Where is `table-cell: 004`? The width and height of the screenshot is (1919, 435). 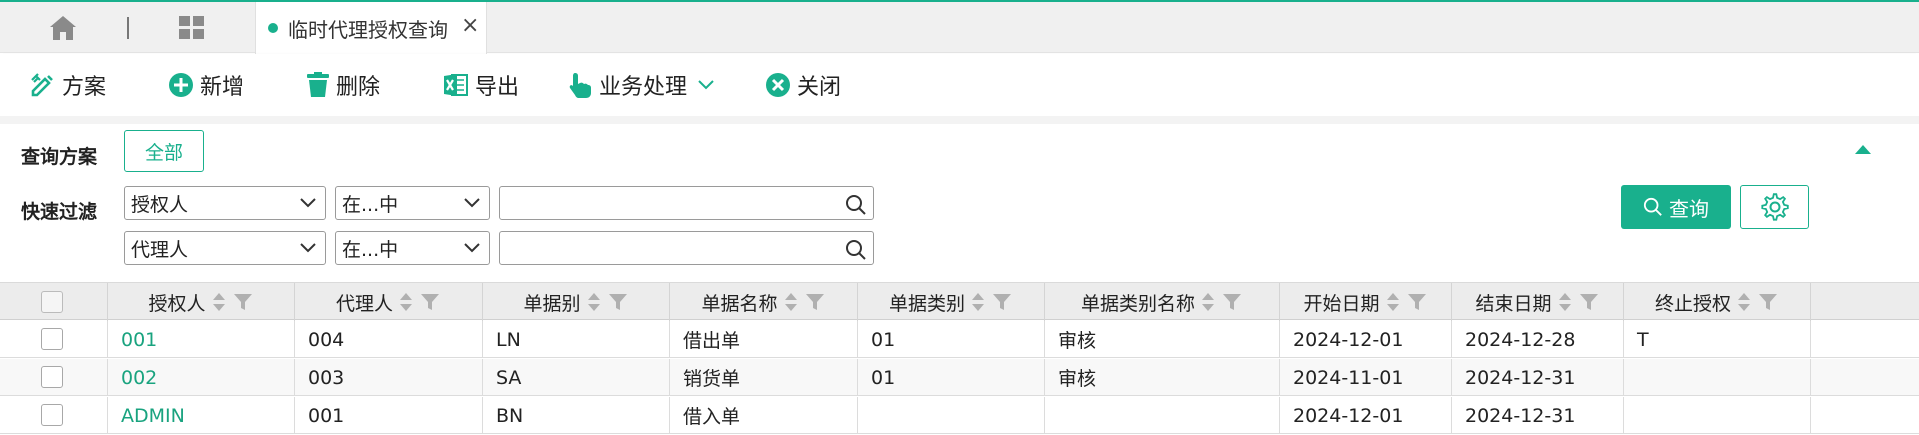 table-cell: 004 is located at coordinates (389, 339).